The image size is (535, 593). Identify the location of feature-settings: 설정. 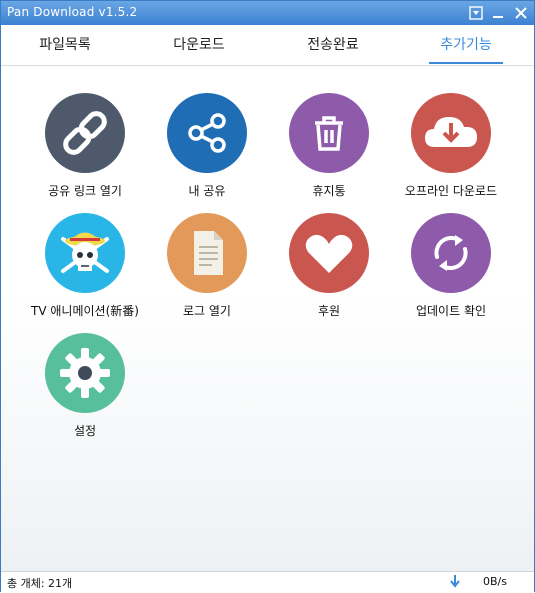
(85, 386).